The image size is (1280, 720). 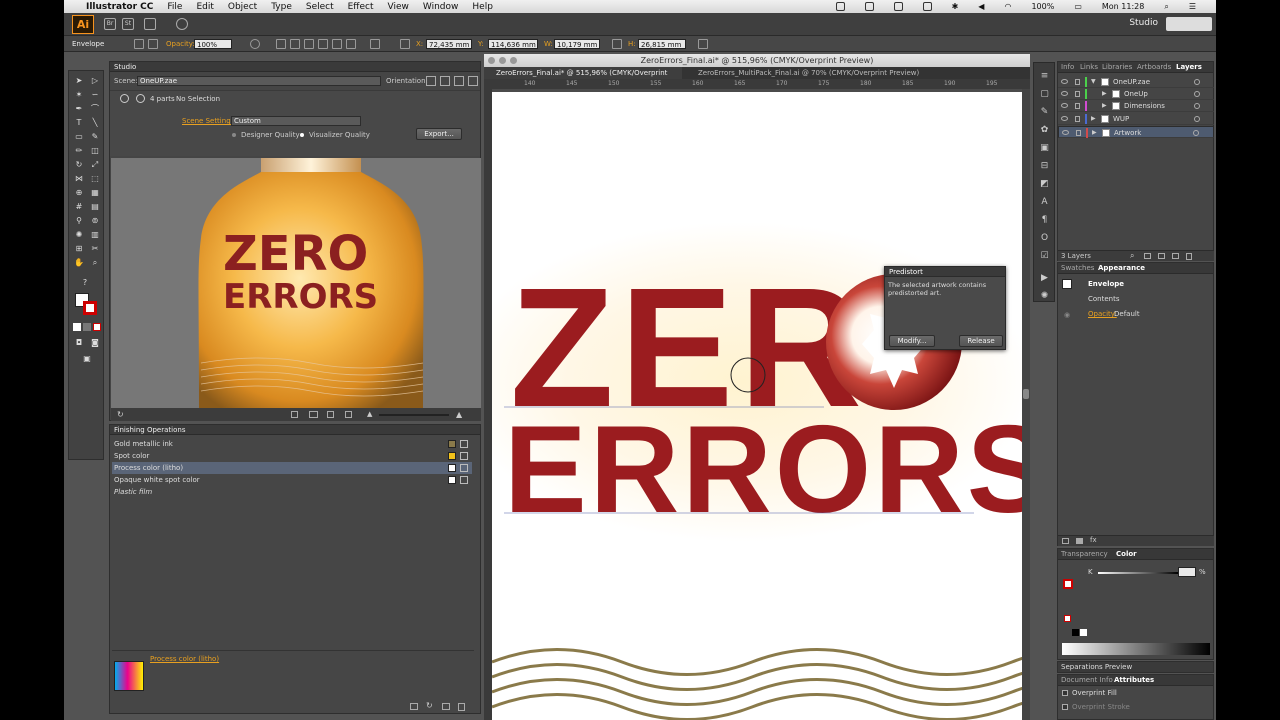 I want to click on new-sublayer-icon, so click(x=1161, y=256).